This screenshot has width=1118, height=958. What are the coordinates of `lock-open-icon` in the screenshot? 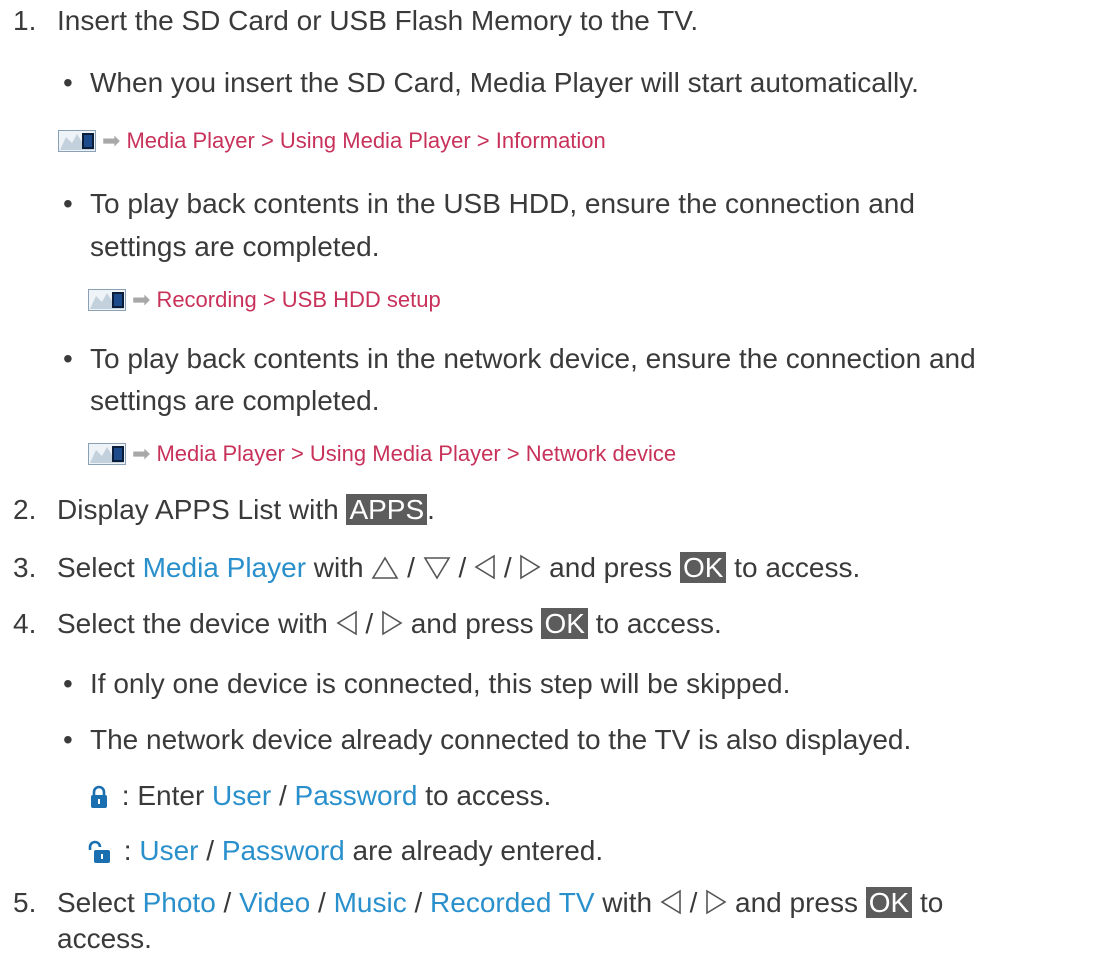 It's located at (99, 851).